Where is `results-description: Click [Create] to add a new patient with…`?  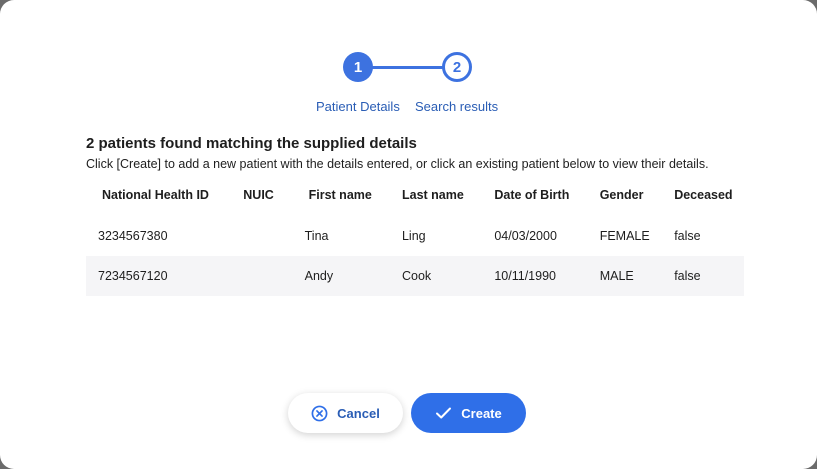
results-description: Click [Create] to add a new patient with… is located at coordinates (397, 164).